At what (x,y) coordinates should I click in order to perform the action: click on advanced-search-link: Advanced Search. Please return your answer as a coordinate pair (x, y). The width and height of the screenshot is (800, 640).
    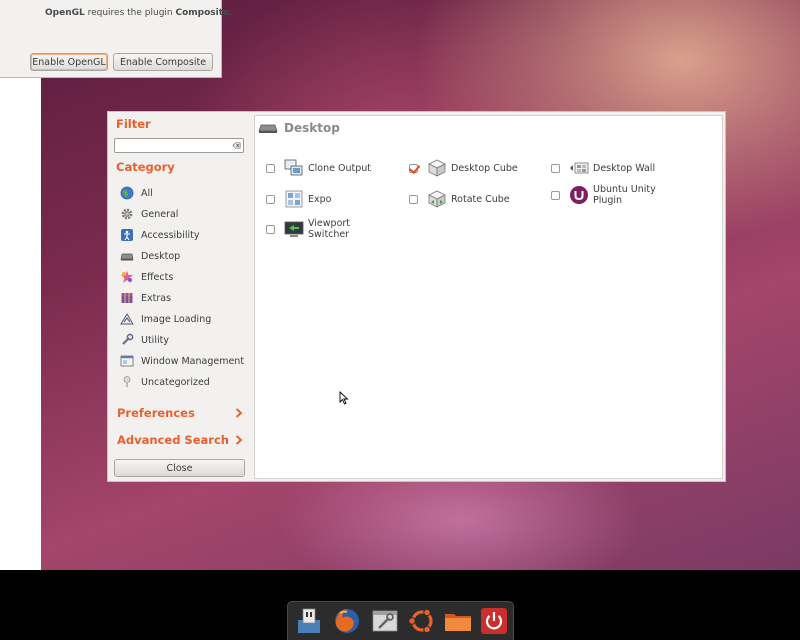
    Looking at the image, I should click on (180, 440).